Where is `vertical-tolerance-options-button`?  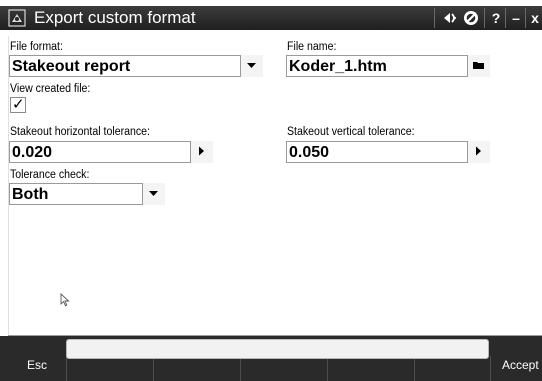 vertical-tolerance-options-button is located at coordinates (478, 152).